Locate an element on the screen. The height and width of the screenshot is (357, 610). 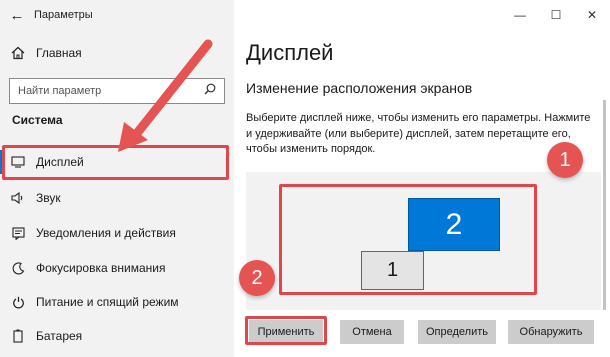
badge-2: 2 is located at coordinates (257, 278).